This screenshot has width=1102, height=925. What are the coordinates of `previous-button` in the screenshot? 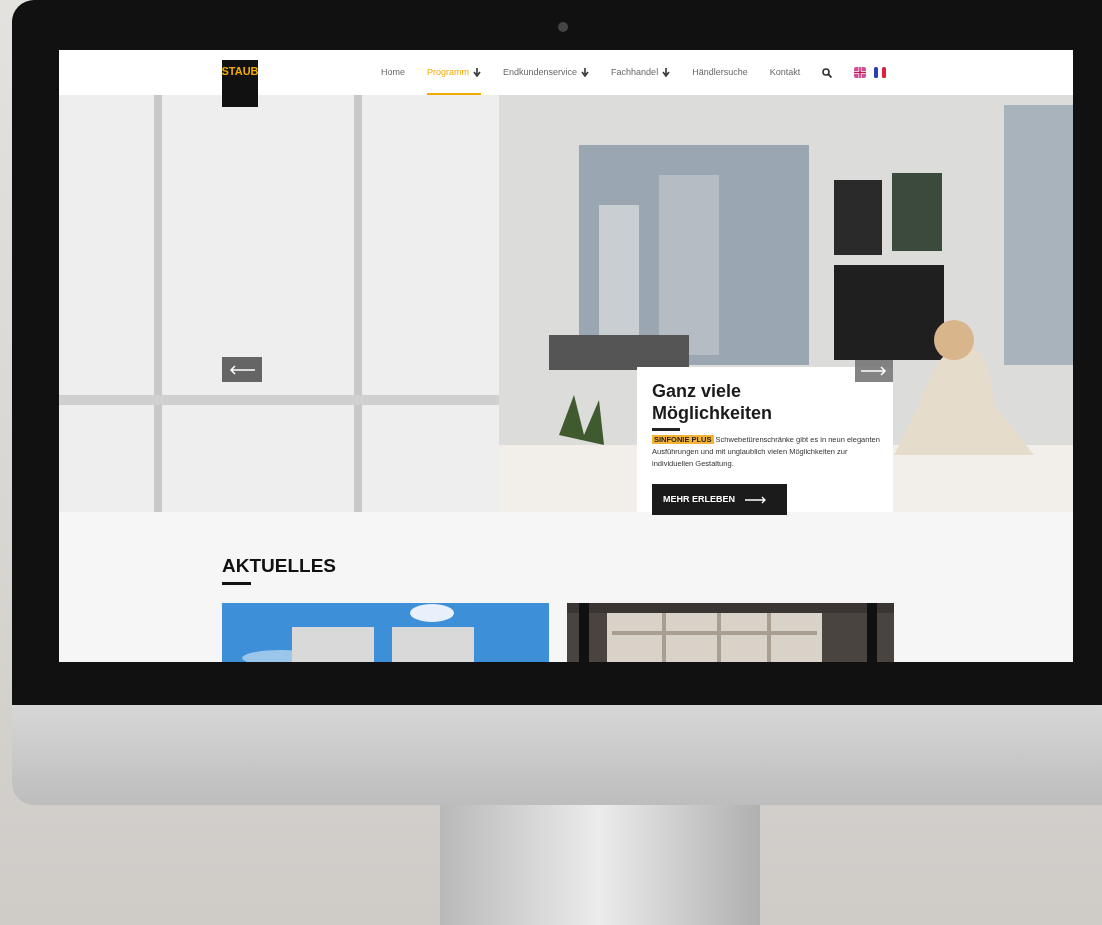 It's located at (242, 369).